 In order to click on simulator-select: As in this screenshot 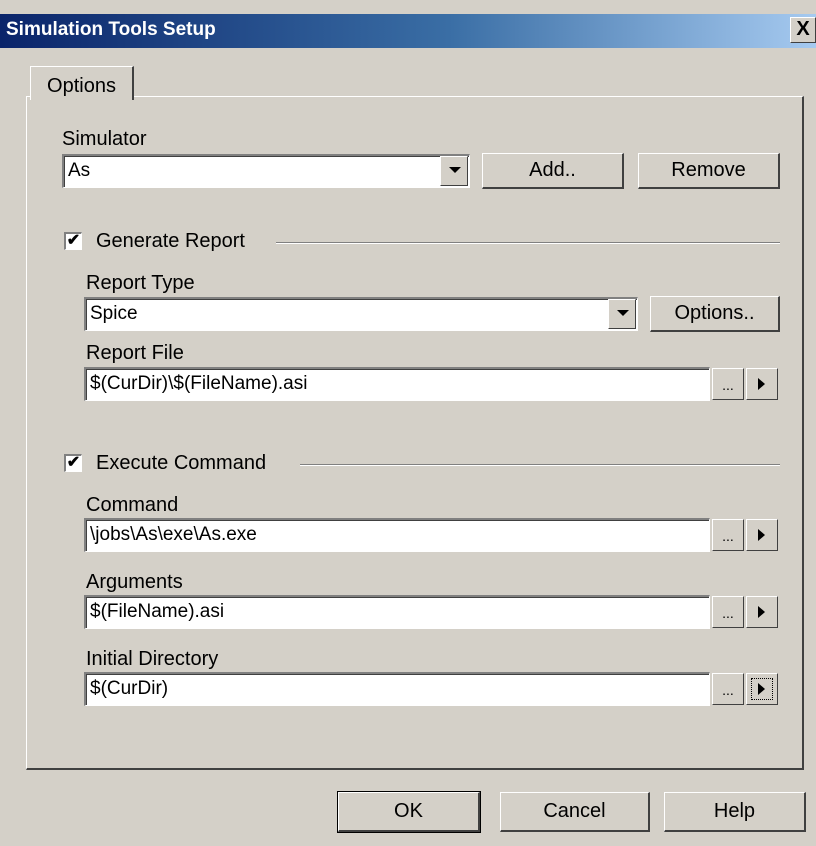, I will do `click(266, 171)`.